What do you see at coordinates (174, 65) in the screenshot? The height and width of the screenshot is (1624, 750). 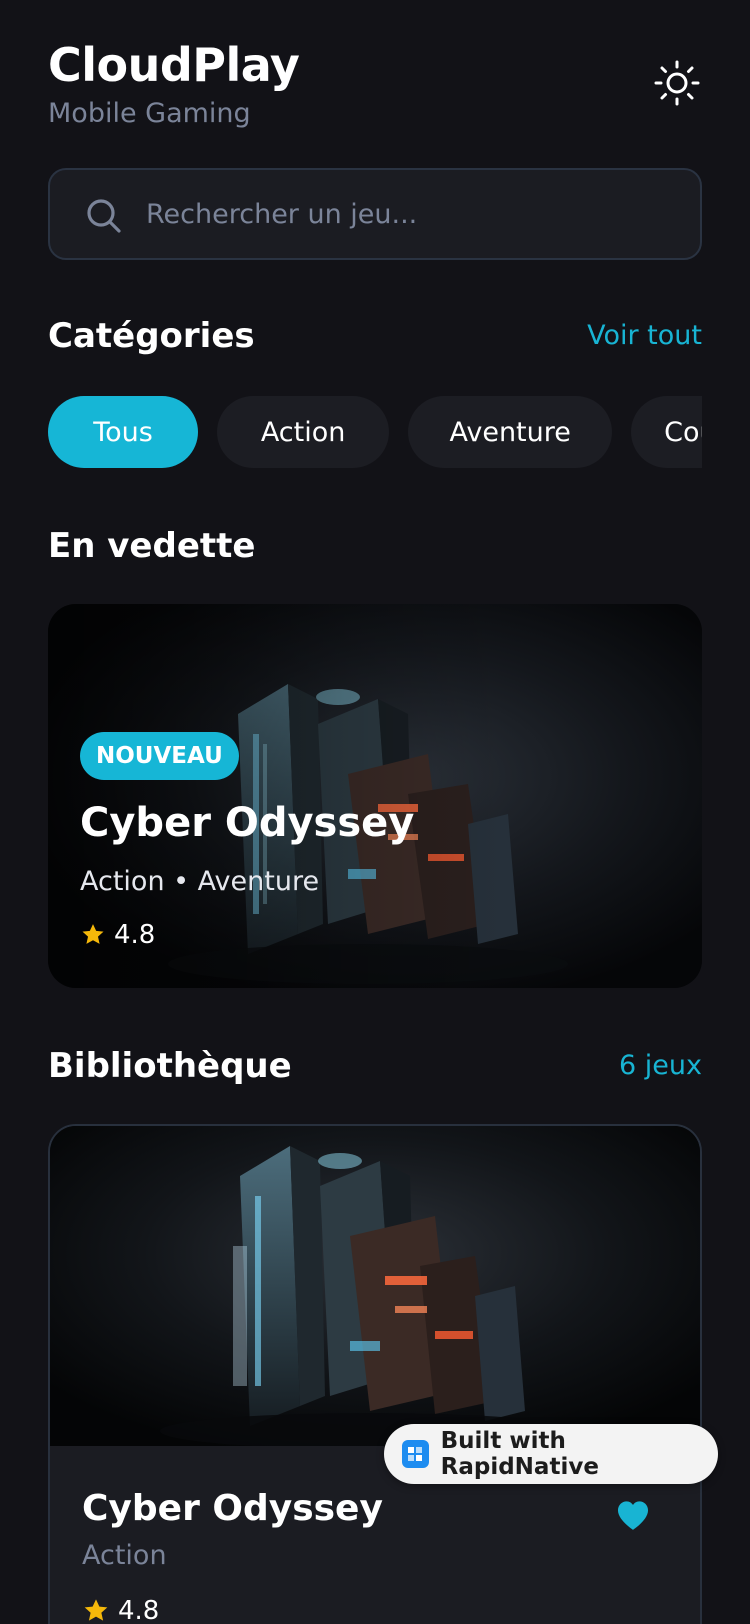 I see `app-title: CloudPlay` at bounding box center [174, 65].